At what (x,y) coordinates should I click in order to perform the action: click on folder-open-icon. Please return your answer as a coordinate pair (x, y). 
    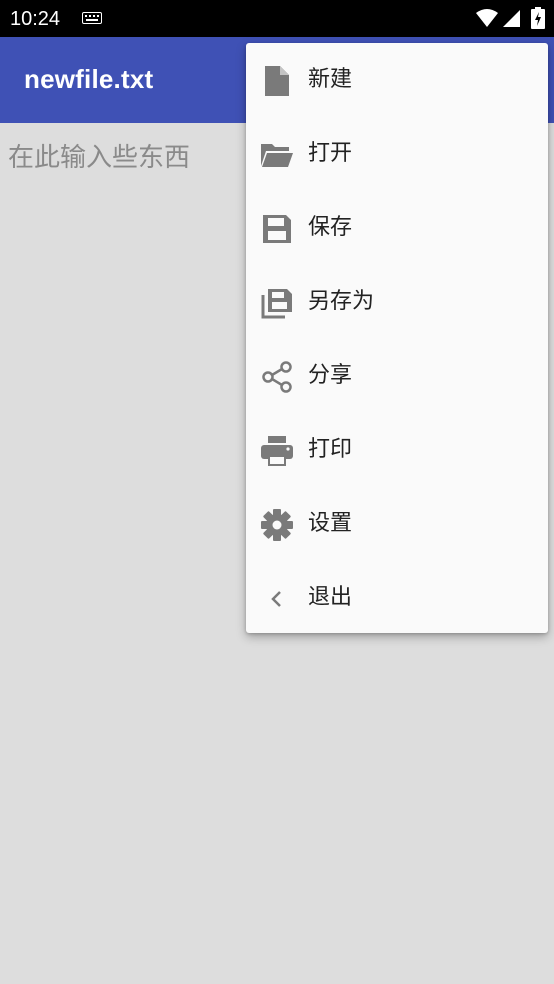
    Looking at the image, I should click on (277, 155).